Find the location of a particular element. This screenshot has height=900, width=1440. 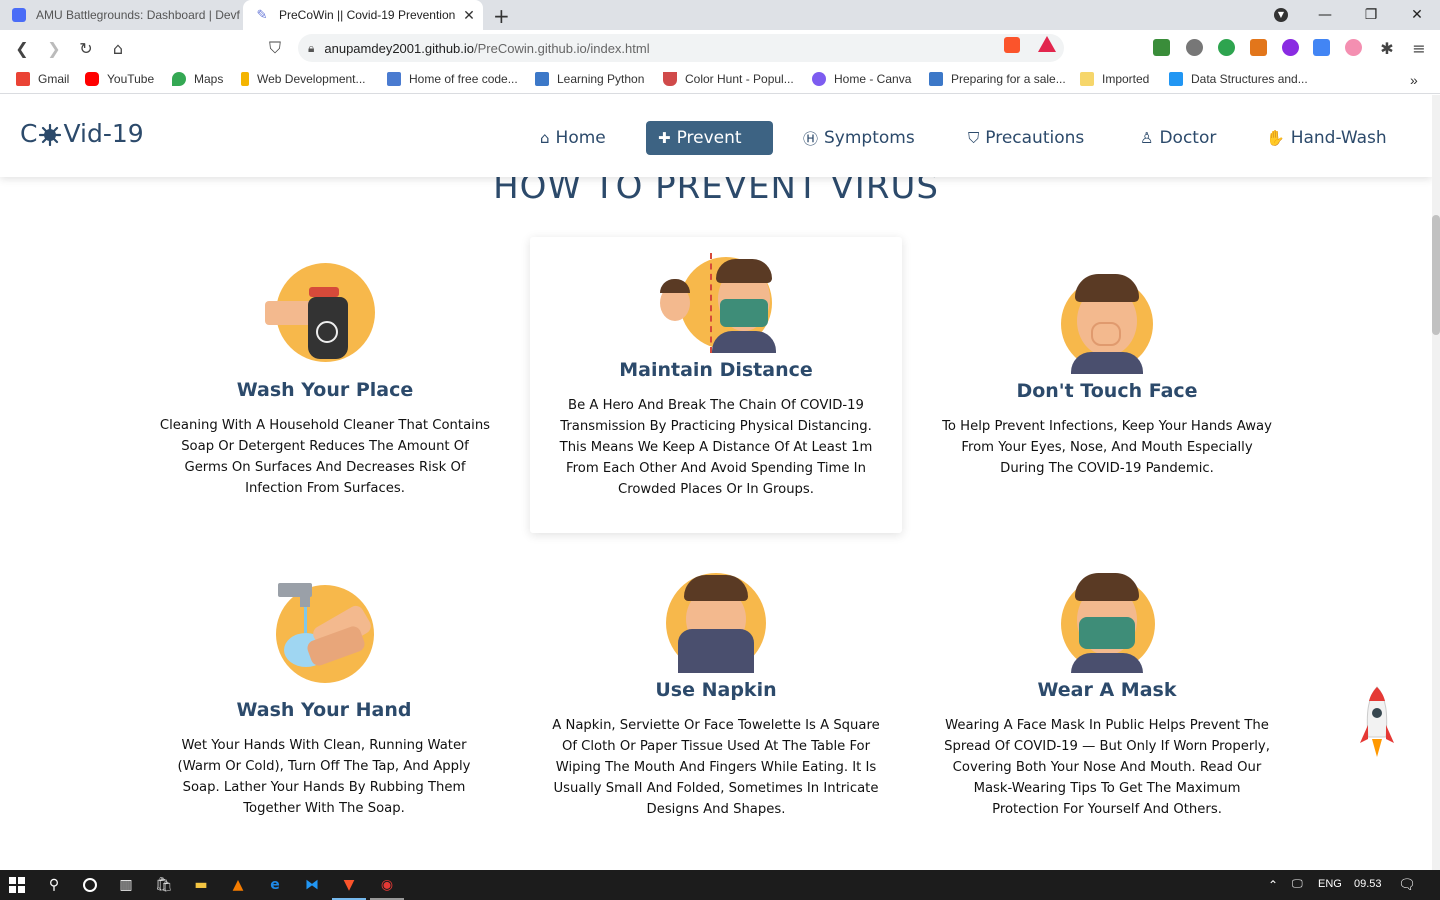

home-icon: ⌂ is located at coordinates (545, 138).